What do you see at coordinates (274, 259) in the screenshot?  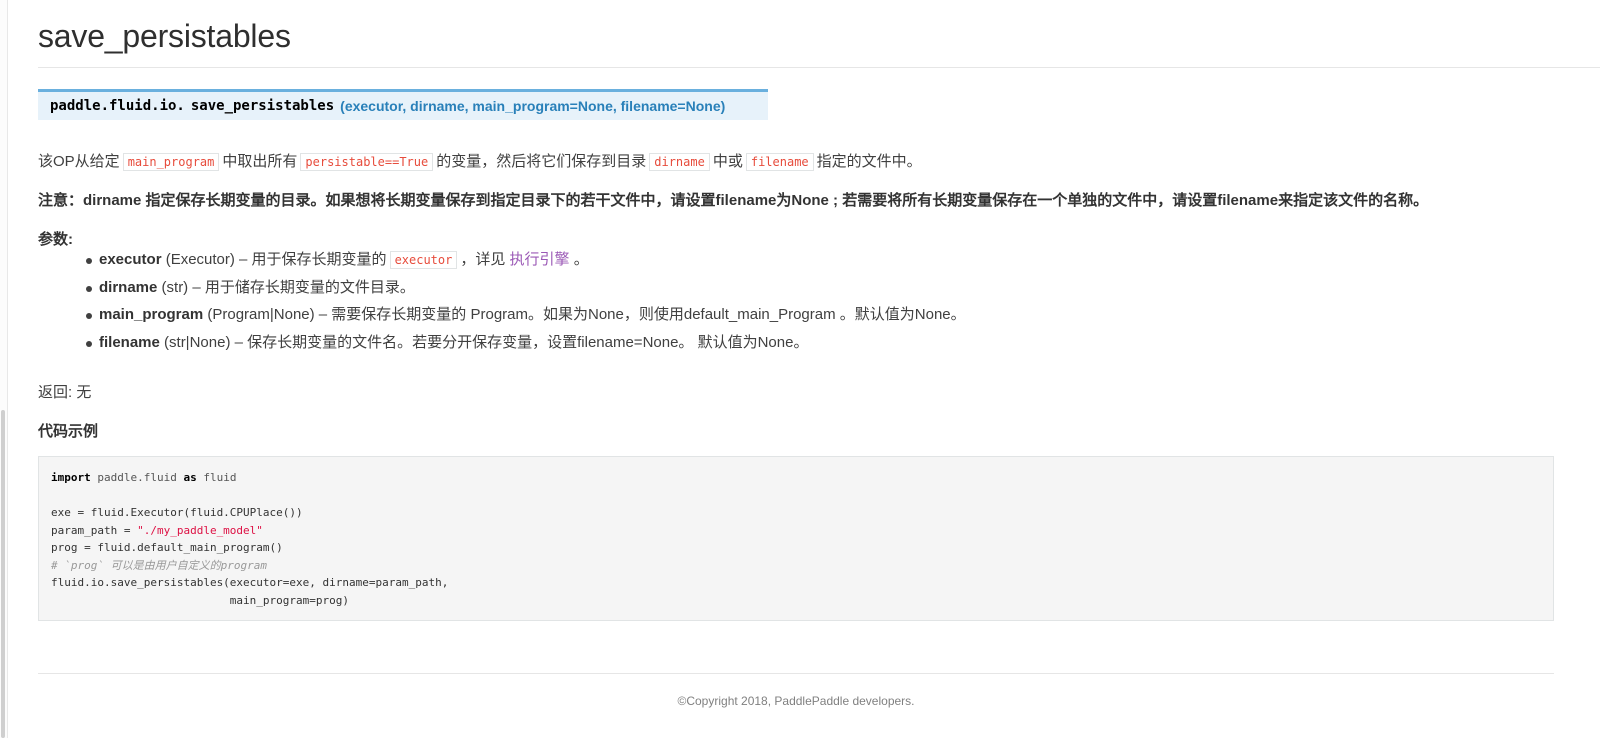 I see `param-desc: (Executor) – 用于保存长期变量的` at bounding box center [274, 259].